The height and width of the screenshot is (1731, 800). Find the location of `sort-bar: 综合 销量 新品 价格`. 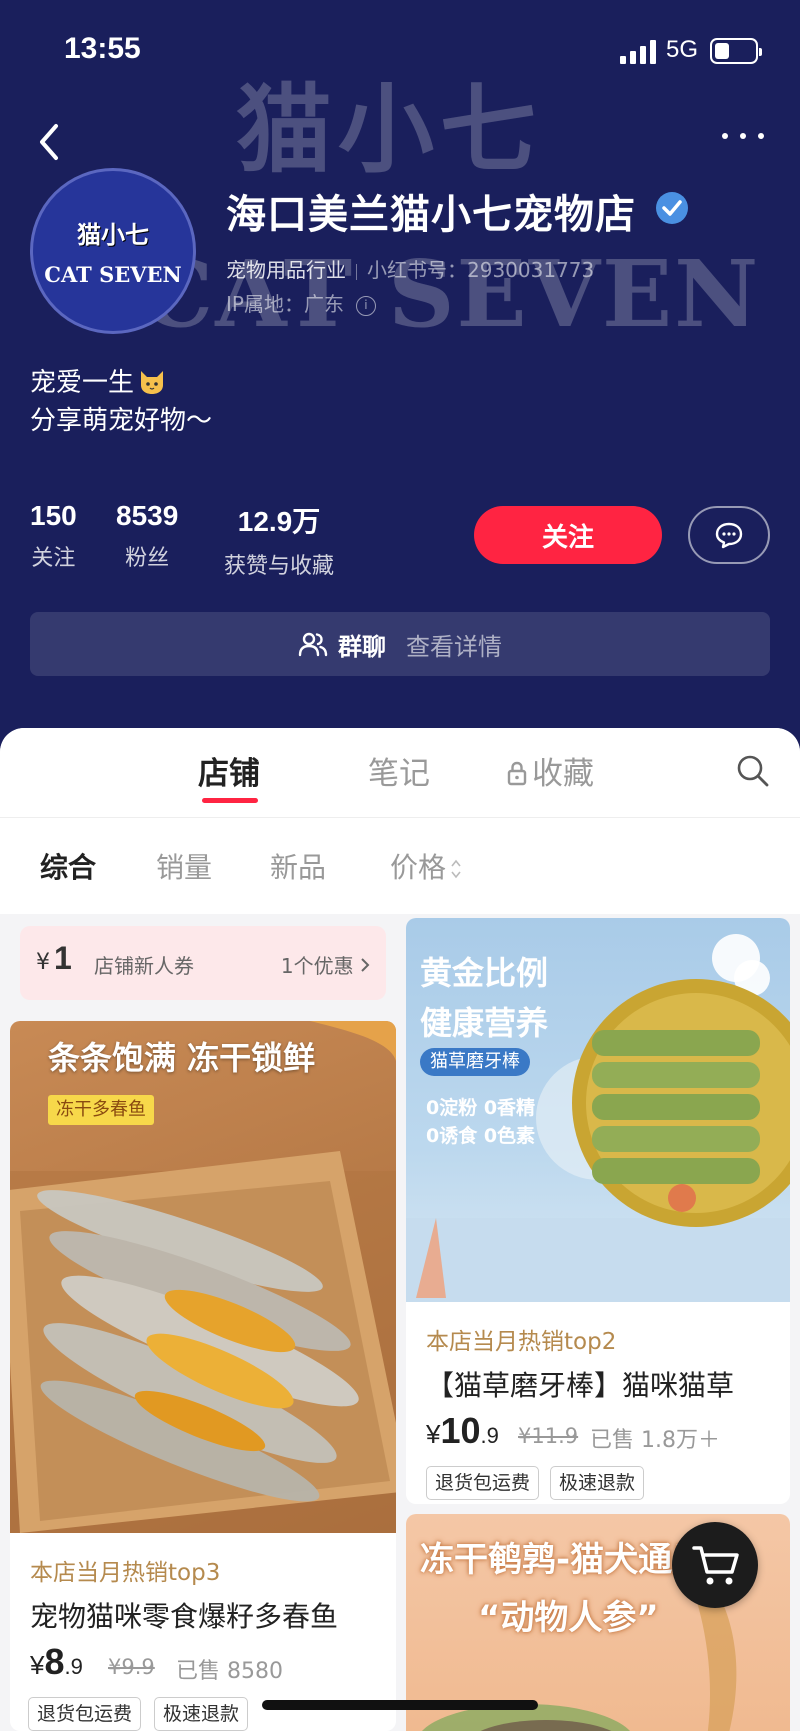

sort-bar: 综合 销量 新品 价格 is located at coordinates (400, 866).